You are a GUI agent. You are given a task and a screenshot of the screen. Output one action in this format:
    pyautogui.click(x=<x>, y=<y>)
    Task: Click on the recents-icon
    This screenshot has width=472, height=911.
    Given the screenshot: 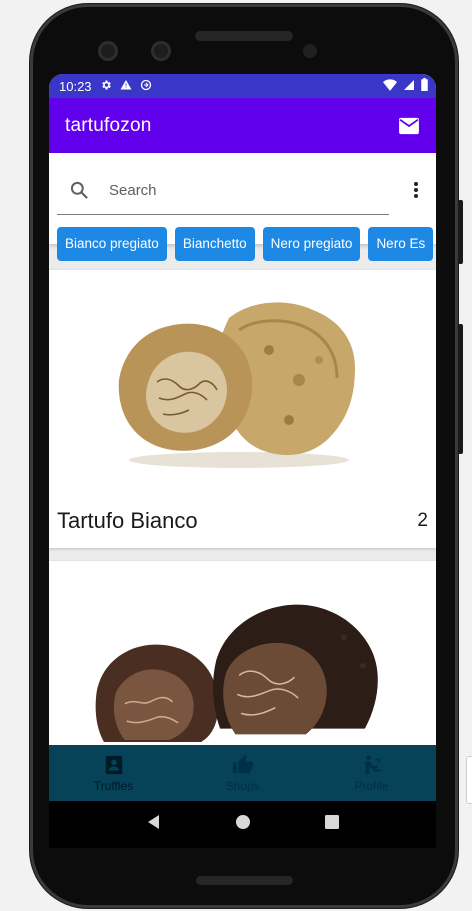 What is the action you would take?
    pyautogui.click(x=332, y=824)
    